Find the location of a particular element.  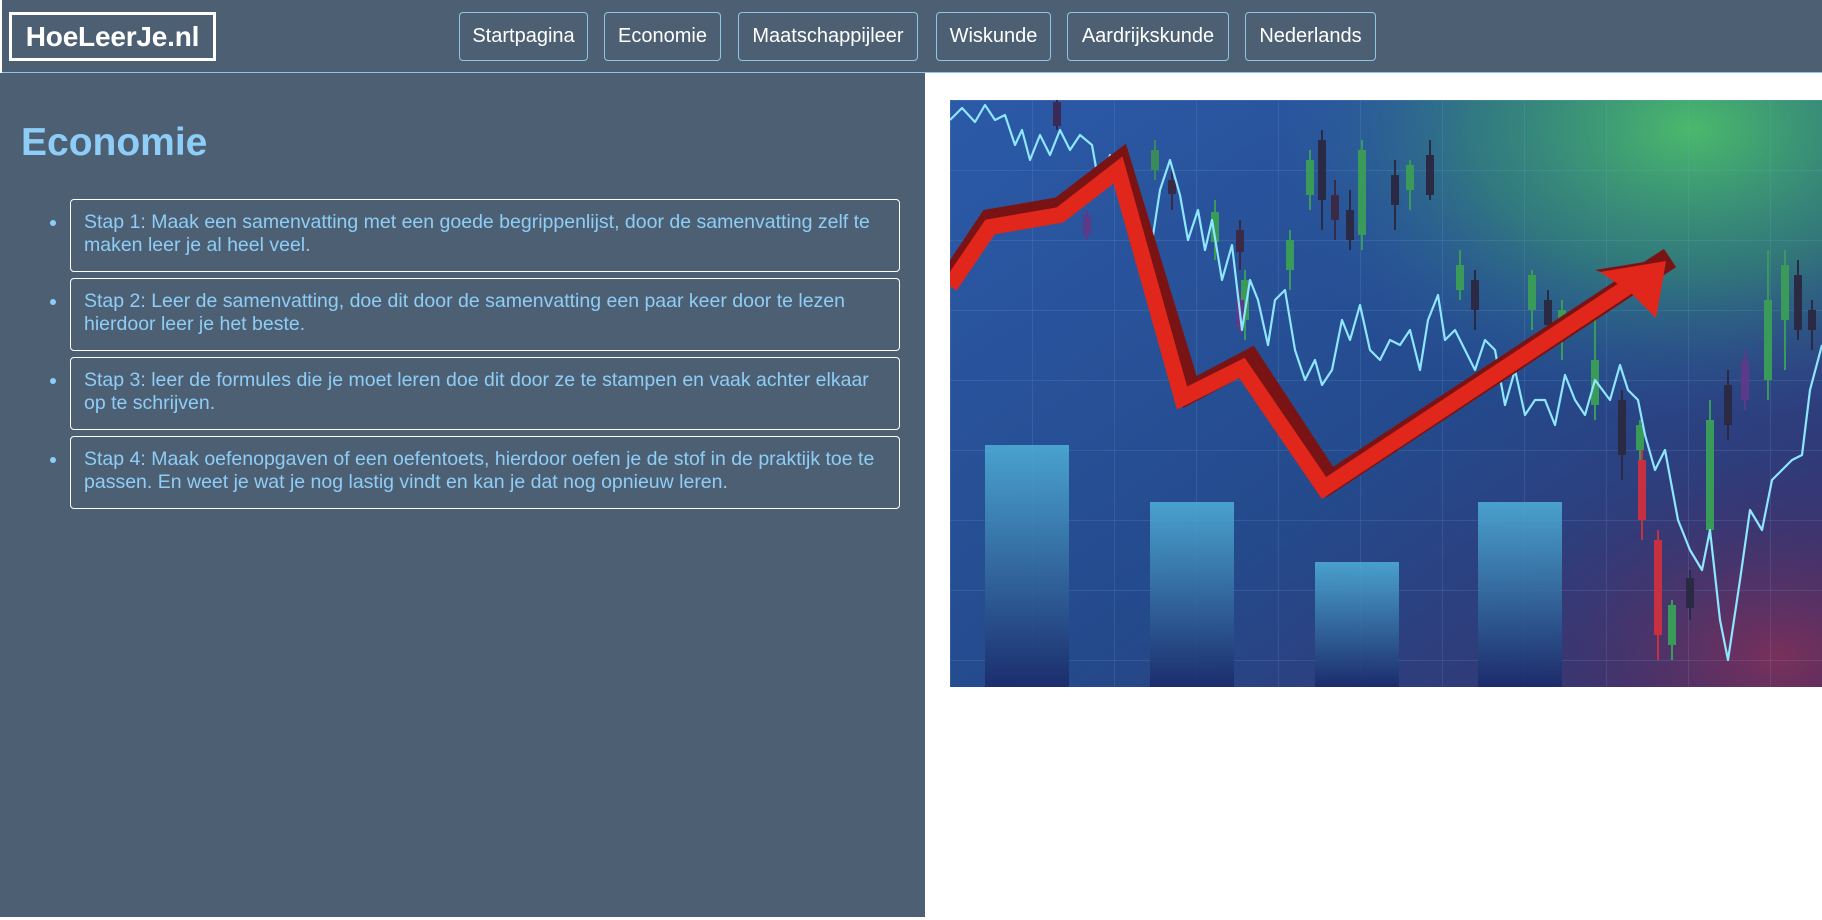

nav-nederlands-button: Nederlands is located at coordinates (1310, 36).